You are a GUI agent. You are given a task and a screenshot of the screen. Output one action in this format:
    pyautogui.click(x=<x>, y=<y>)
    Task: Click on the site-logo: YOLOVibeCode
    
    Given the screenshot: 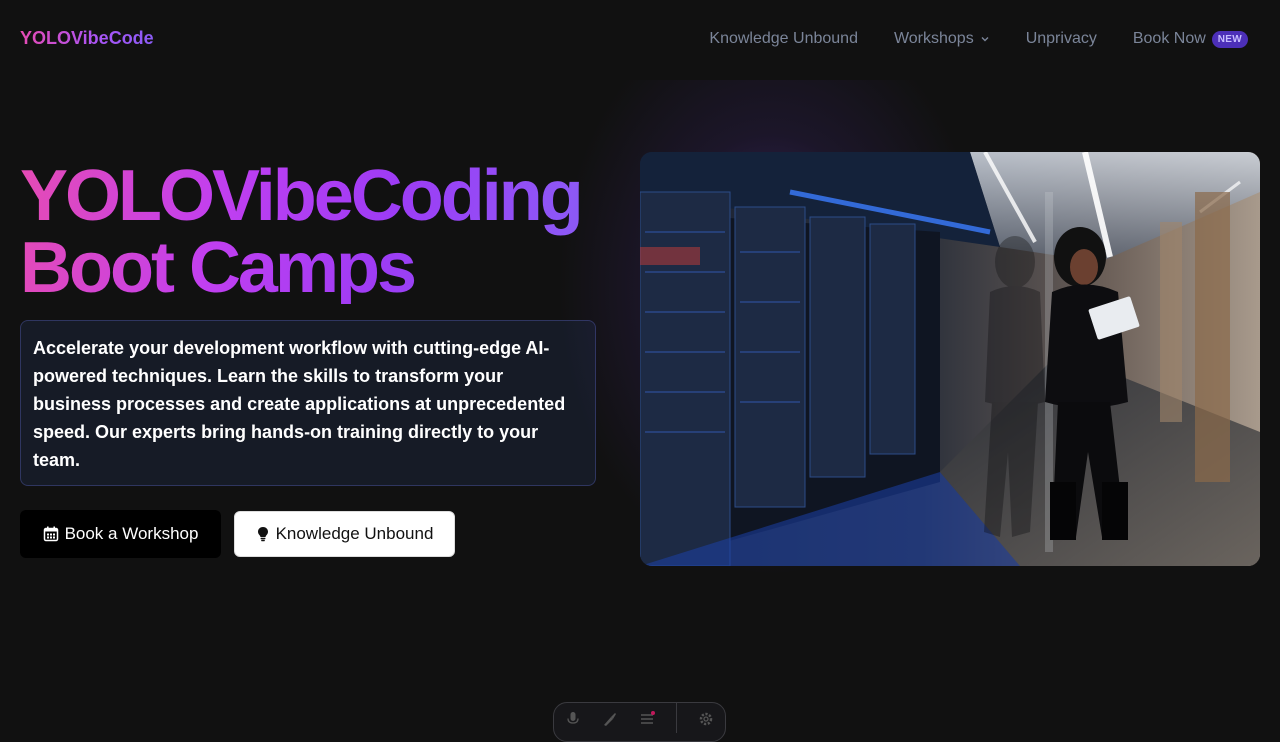 What is the action you would take?
    pyautogui.click(x=87, y=38)
    